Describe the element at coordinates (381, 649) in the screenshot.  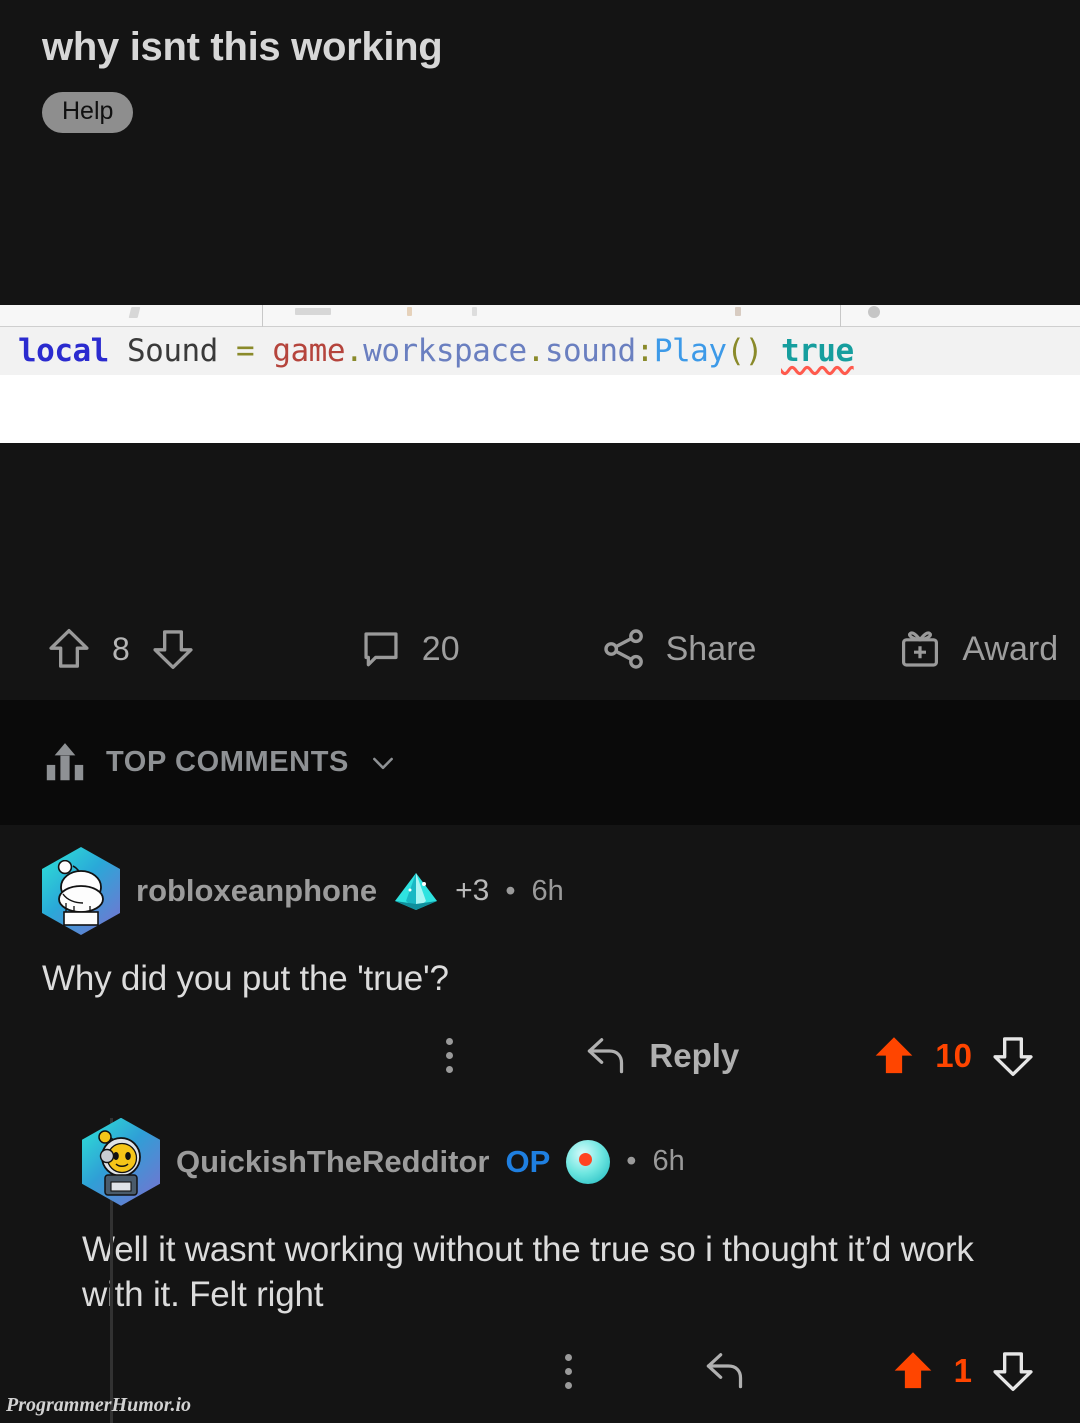
I see `comment-bubble-icon` at that location.